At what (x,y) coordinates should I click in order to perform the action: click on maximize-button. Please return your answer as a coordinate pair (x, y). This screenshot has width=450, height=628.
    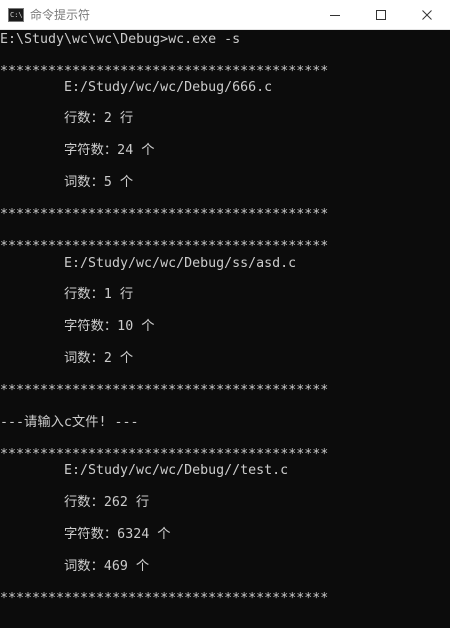
    Looking at the image, I should click on (381, 15).